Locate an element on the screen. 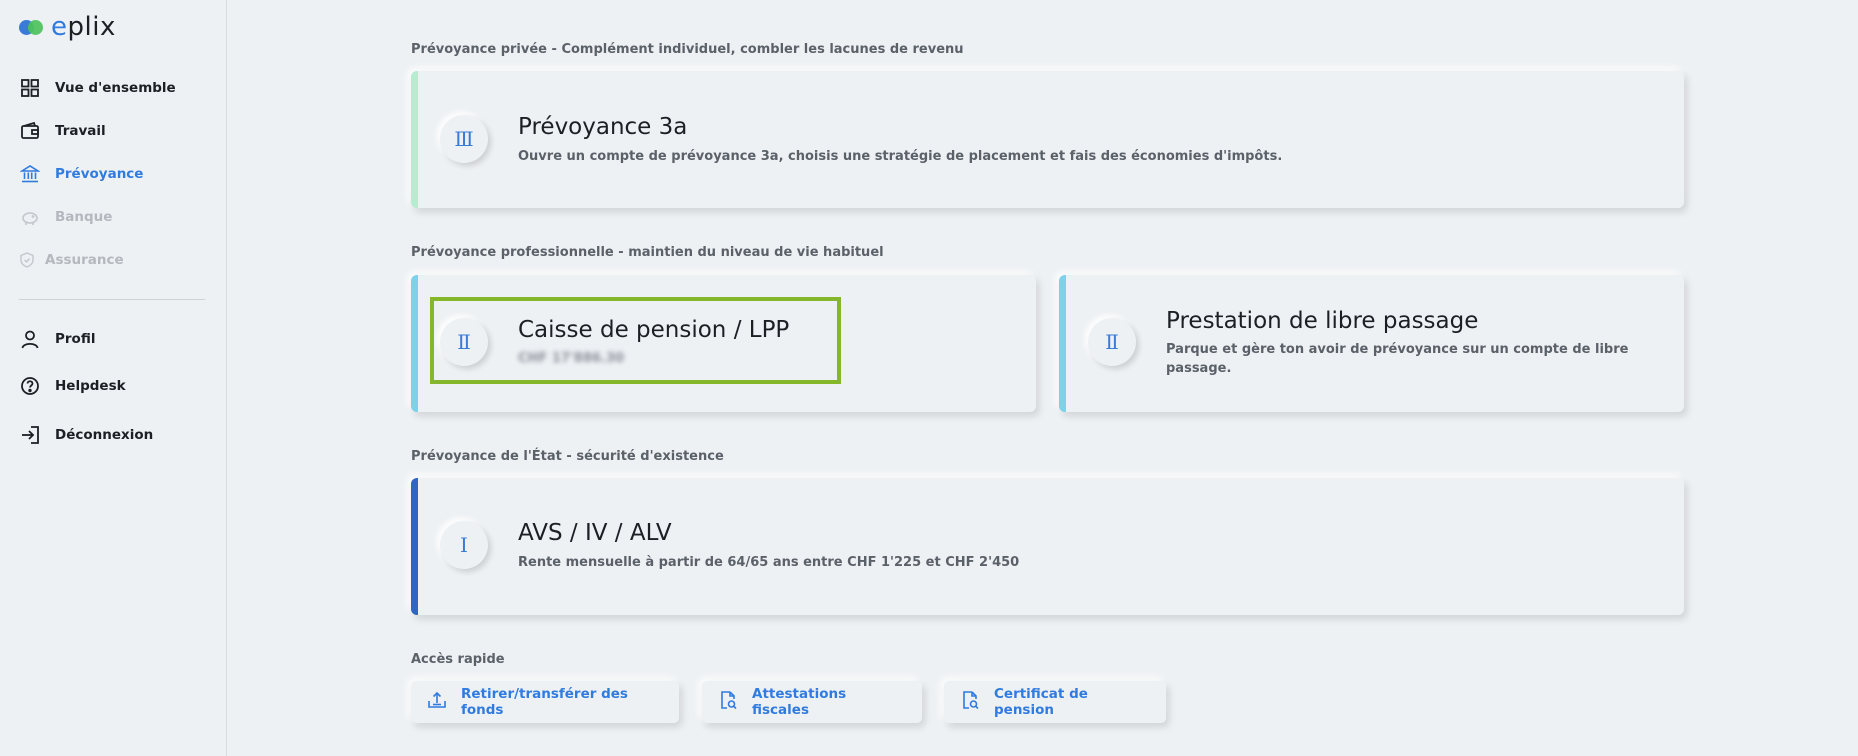  wallet-icon is located at coordinates (30, 131).